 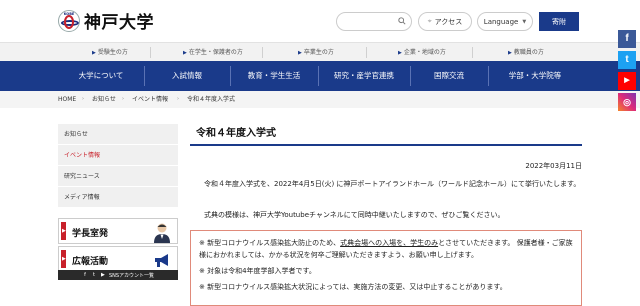 I want to click on youtube-icon: ▶, so click(x=627, y=81).